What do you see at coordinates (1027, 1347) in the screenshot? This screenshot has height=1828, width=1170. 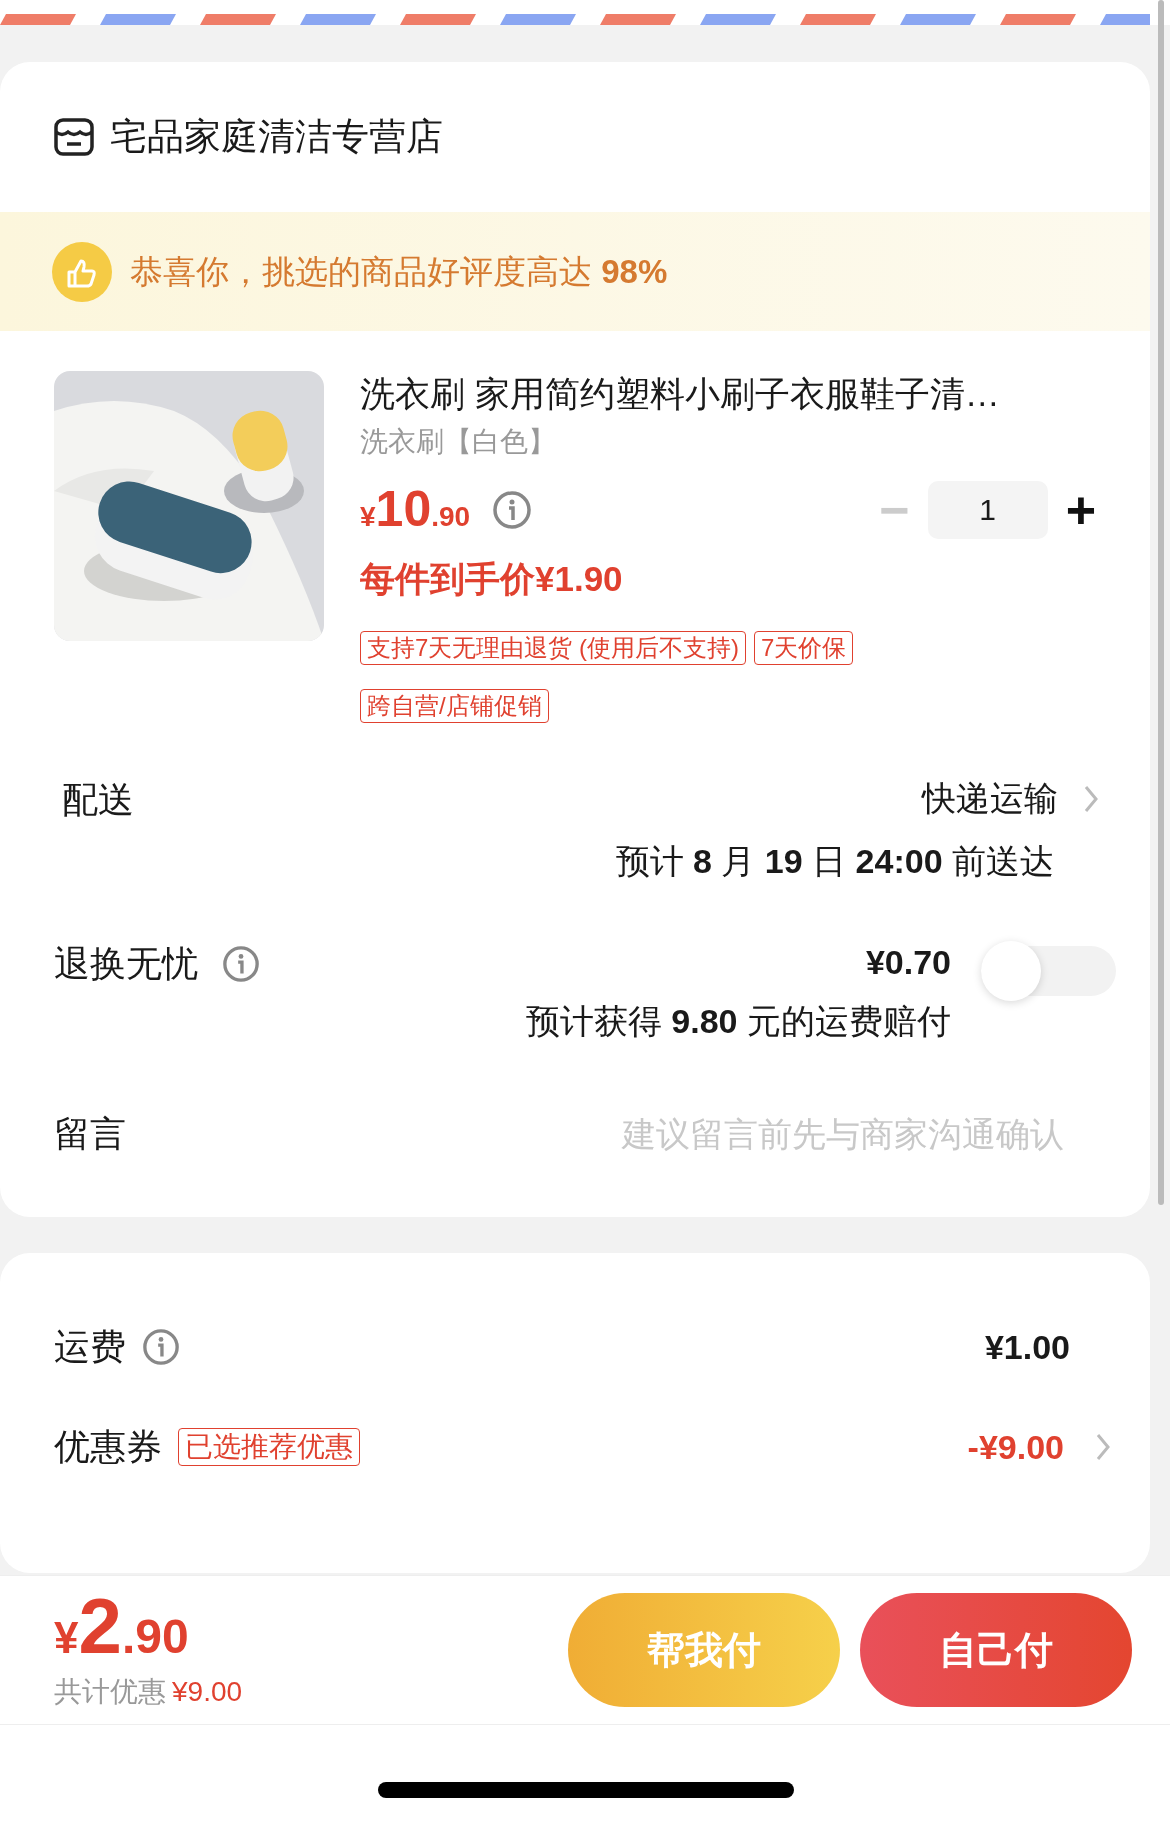 I see `fee-value: ¥1.00` at bounding box center [1027, 1347].